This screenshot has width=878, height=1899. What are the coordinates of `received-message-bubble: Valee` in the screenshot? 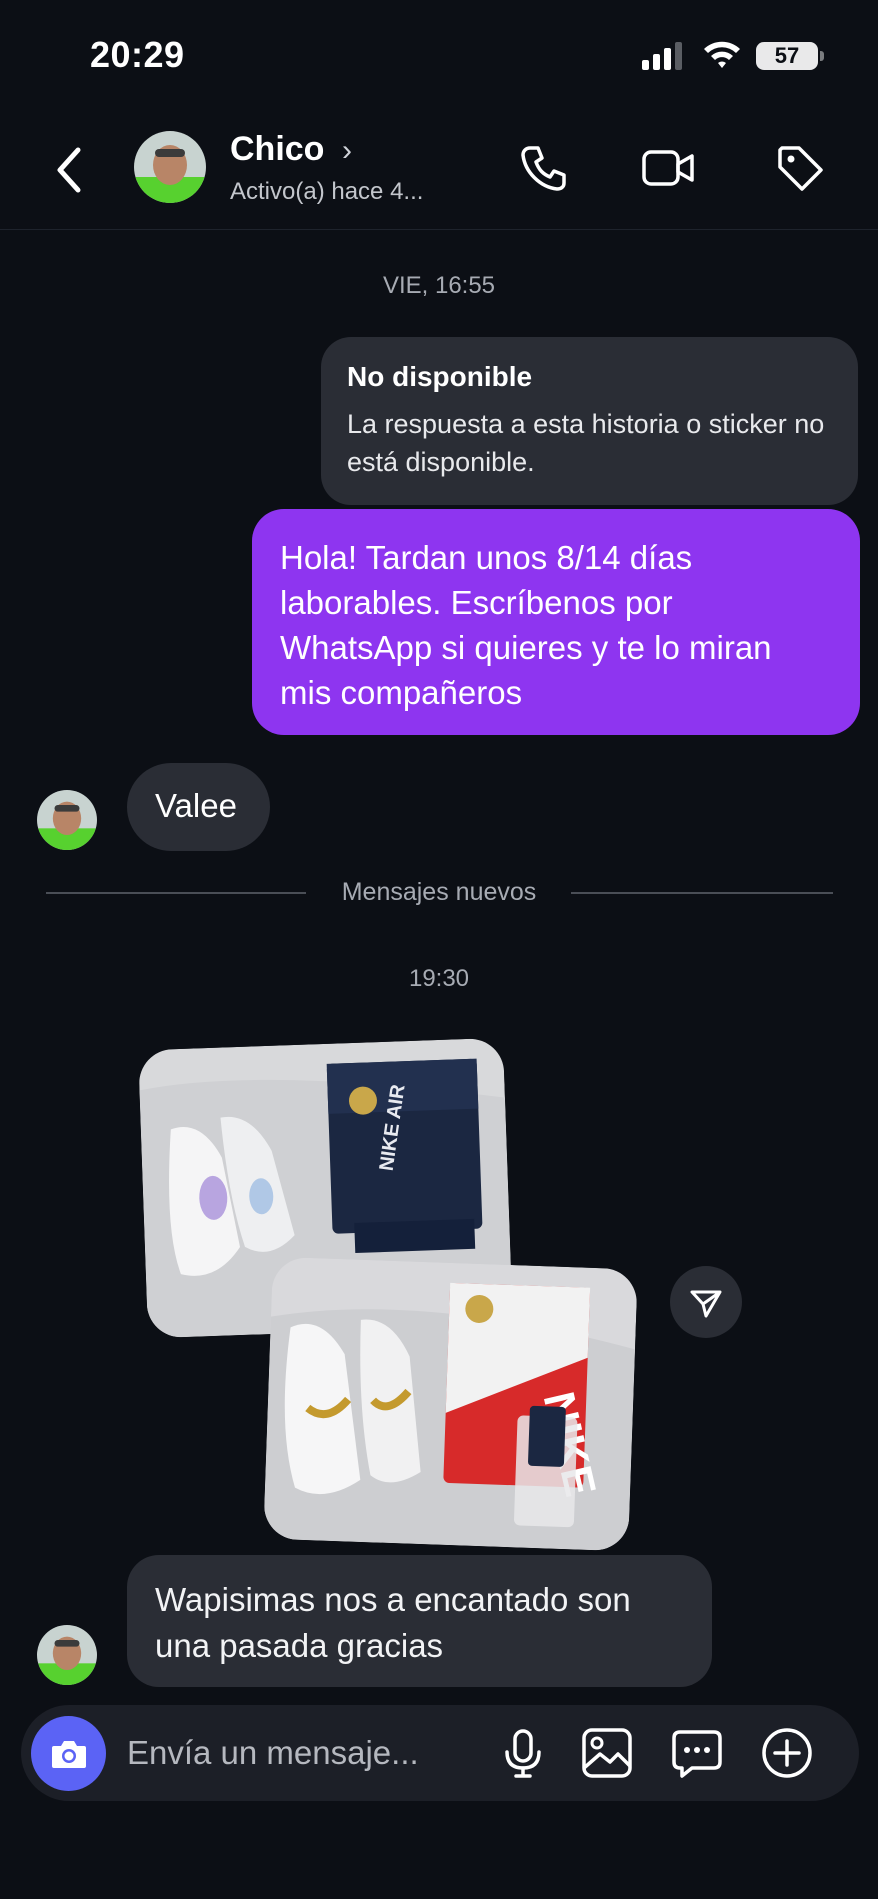 It's located at (198, 807).